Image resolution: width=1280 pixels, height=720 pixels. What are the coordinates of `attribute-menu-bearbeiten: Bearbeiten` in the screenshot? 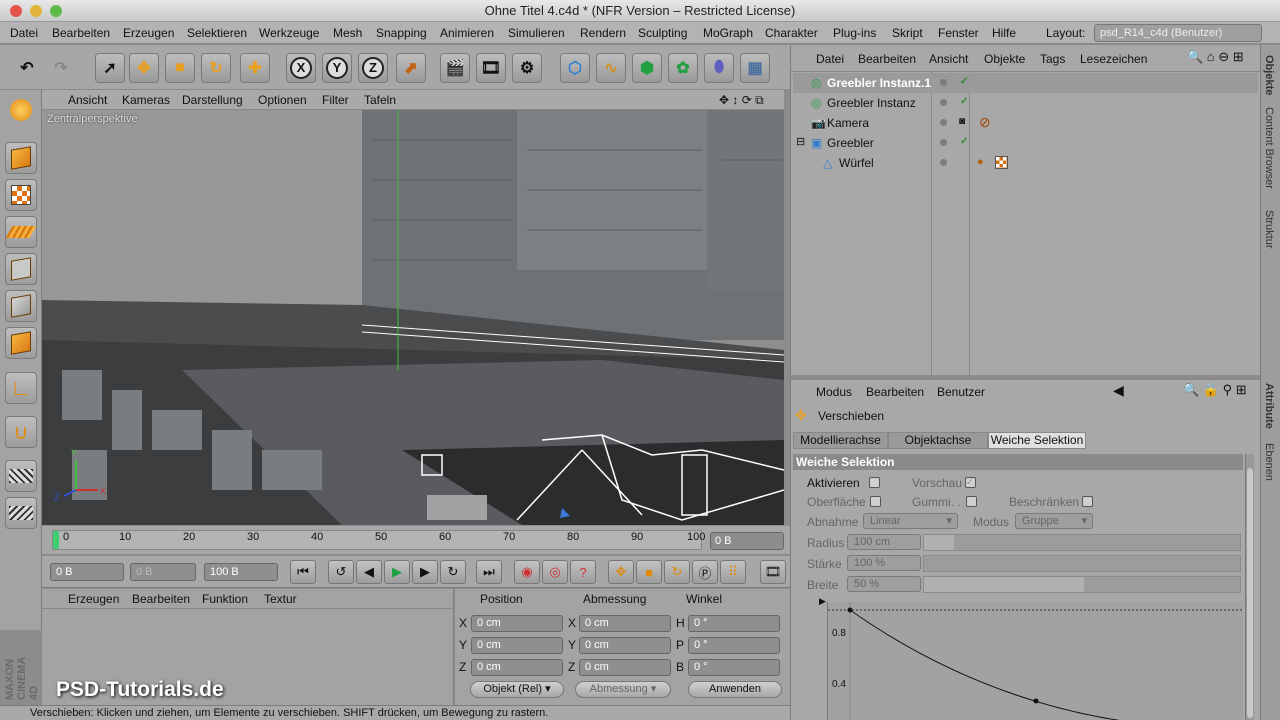 It's located at (895, 392).